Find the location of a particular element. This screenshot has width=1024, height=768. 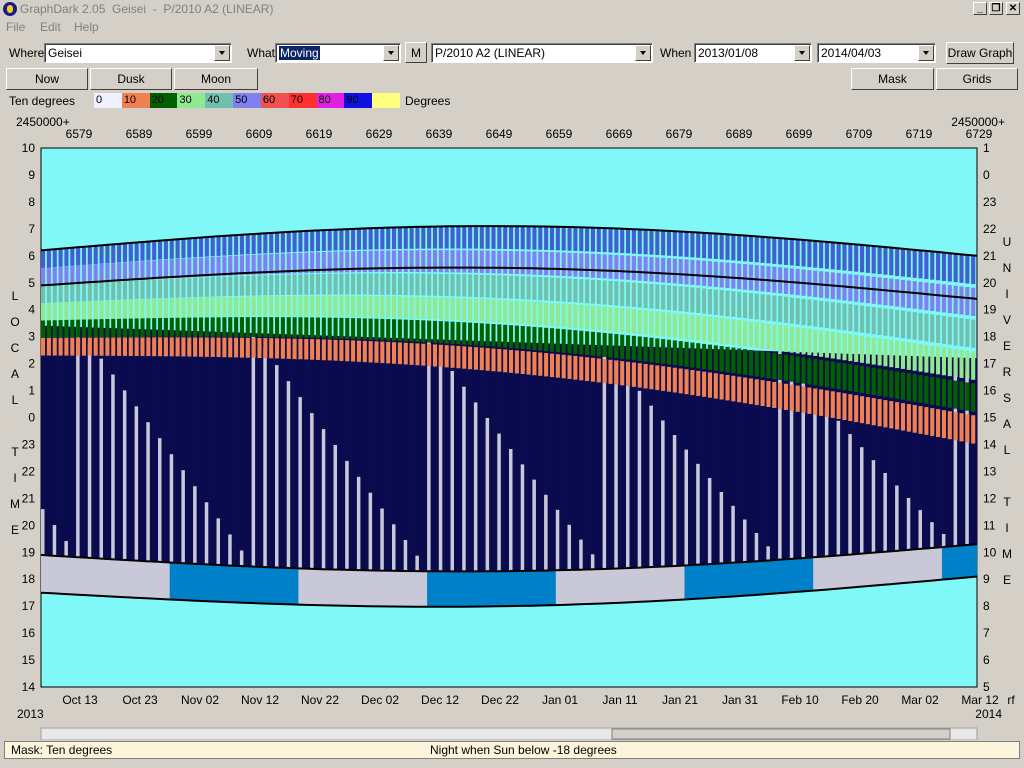

date-from-select: 2013/01/08 is located at coordinates (753, 53).